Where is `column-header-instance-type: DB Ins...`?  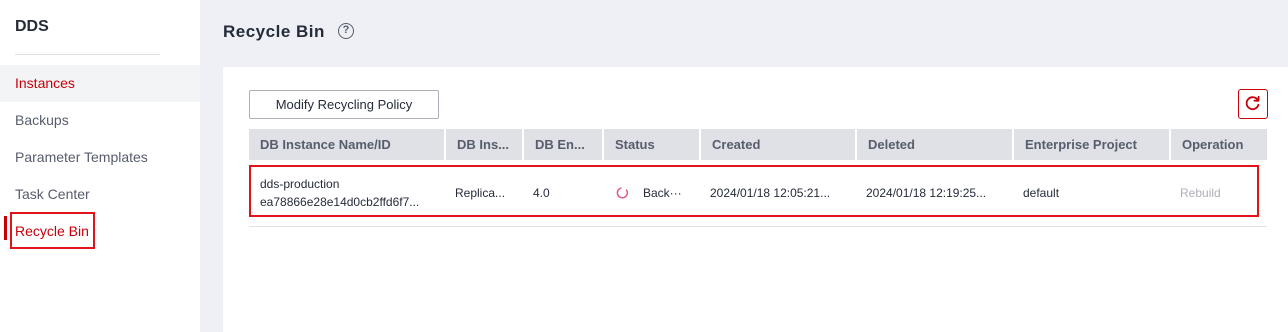 column-header-instance-type: DB Ins... is located at coordinates (483, 144).